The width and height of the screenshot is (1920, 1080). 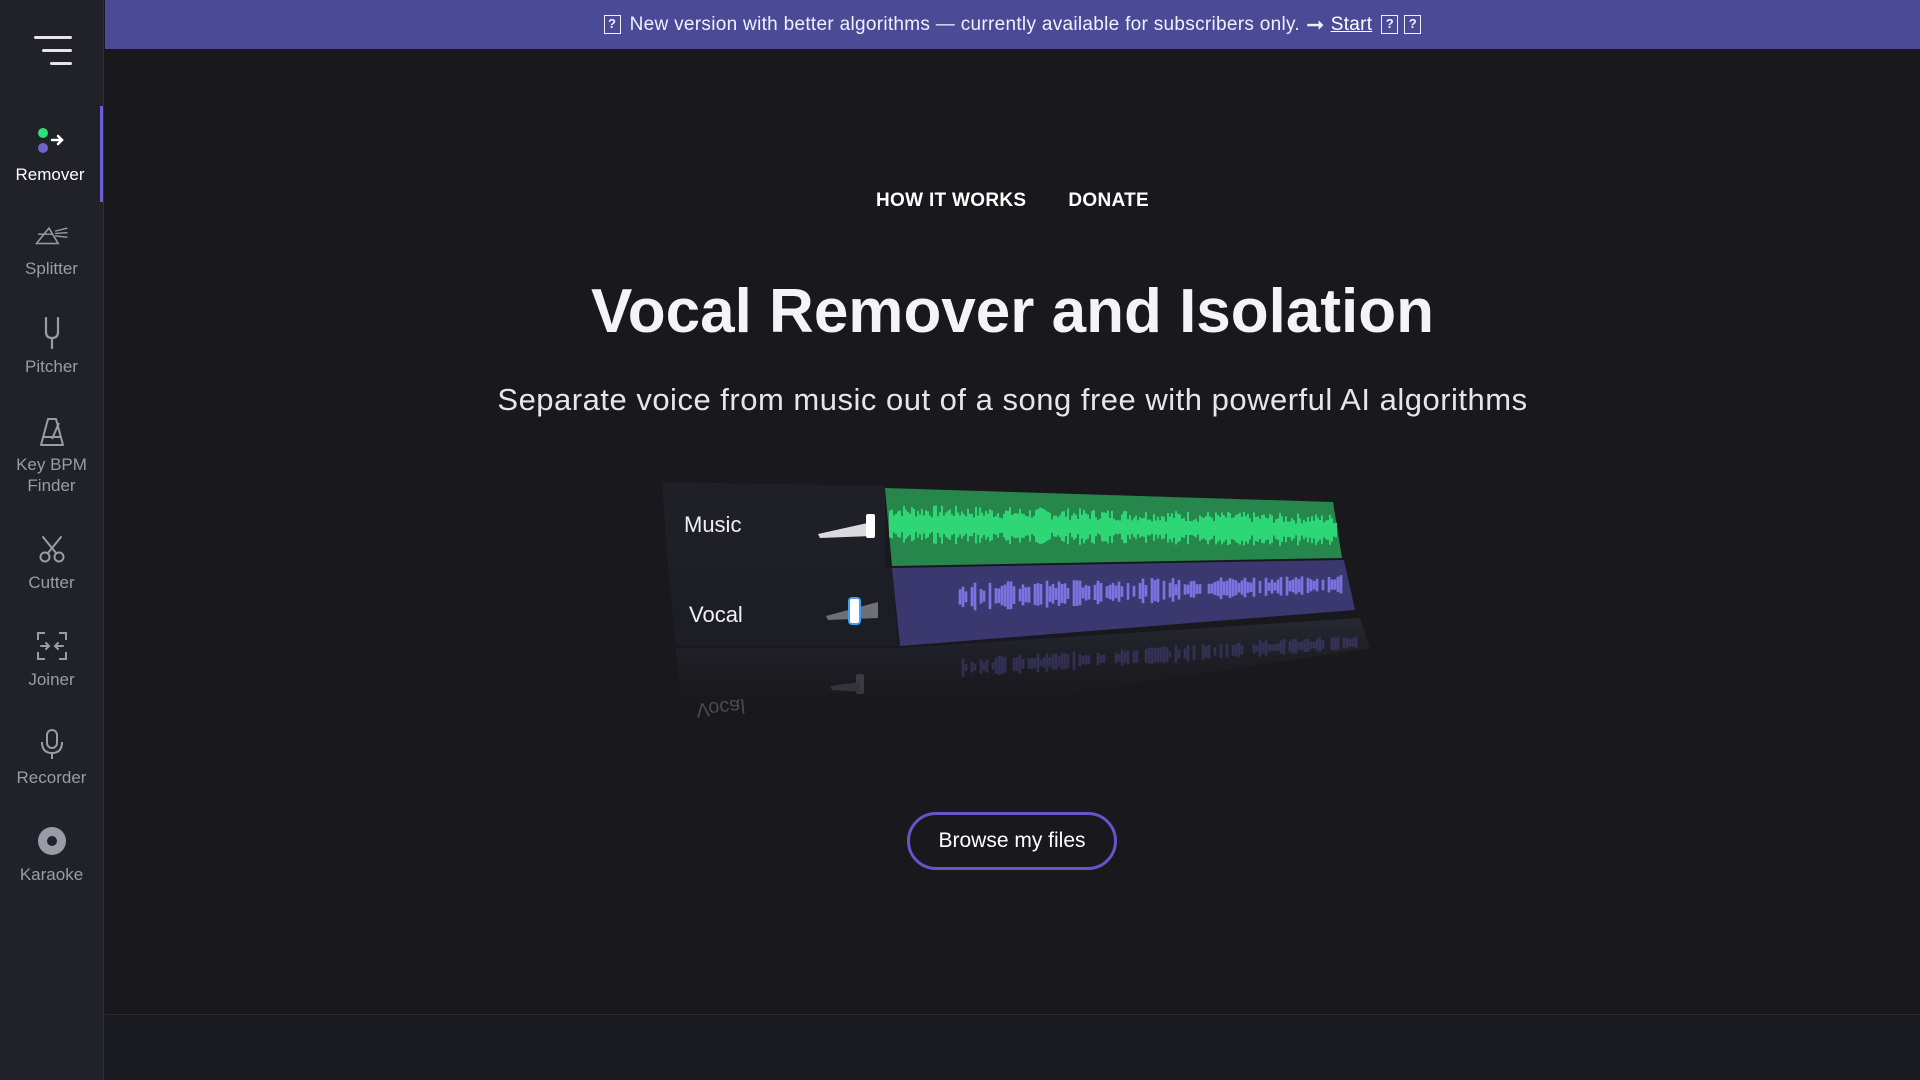 What do you see at coordinates (52, 841) in the screenshot?
I see `karaoke-disc-icon` at bounding box center [52, 841].